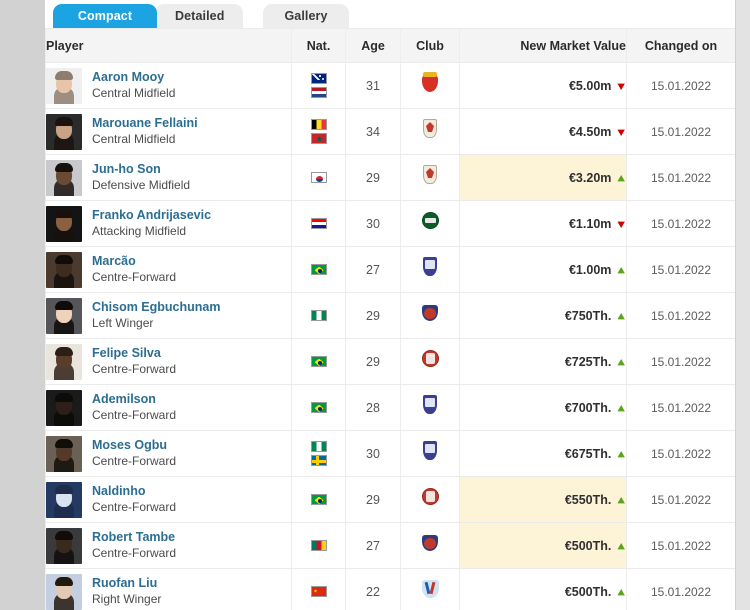 The height and width of the screenshot is (610, 750). I want to click on view-mode-tabs: Gallery Detailed Compact, so click(390, 14).